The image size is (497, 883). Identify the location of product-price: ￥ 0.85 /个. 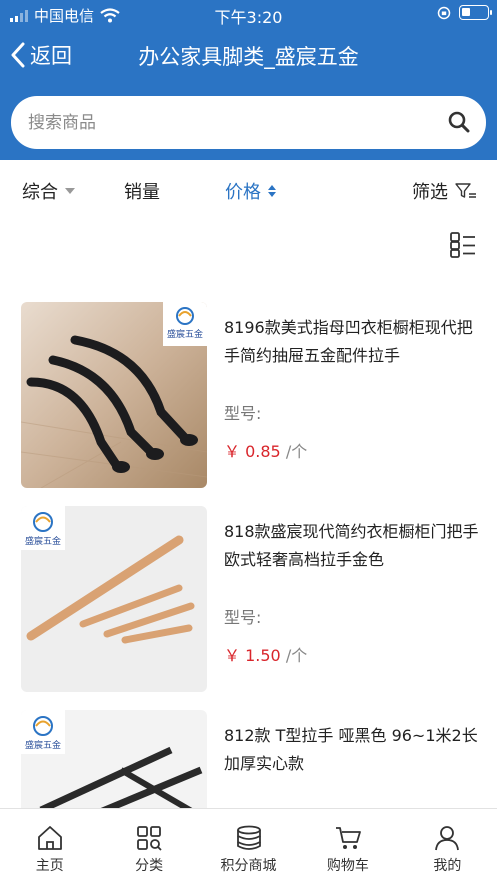
(265, 450).